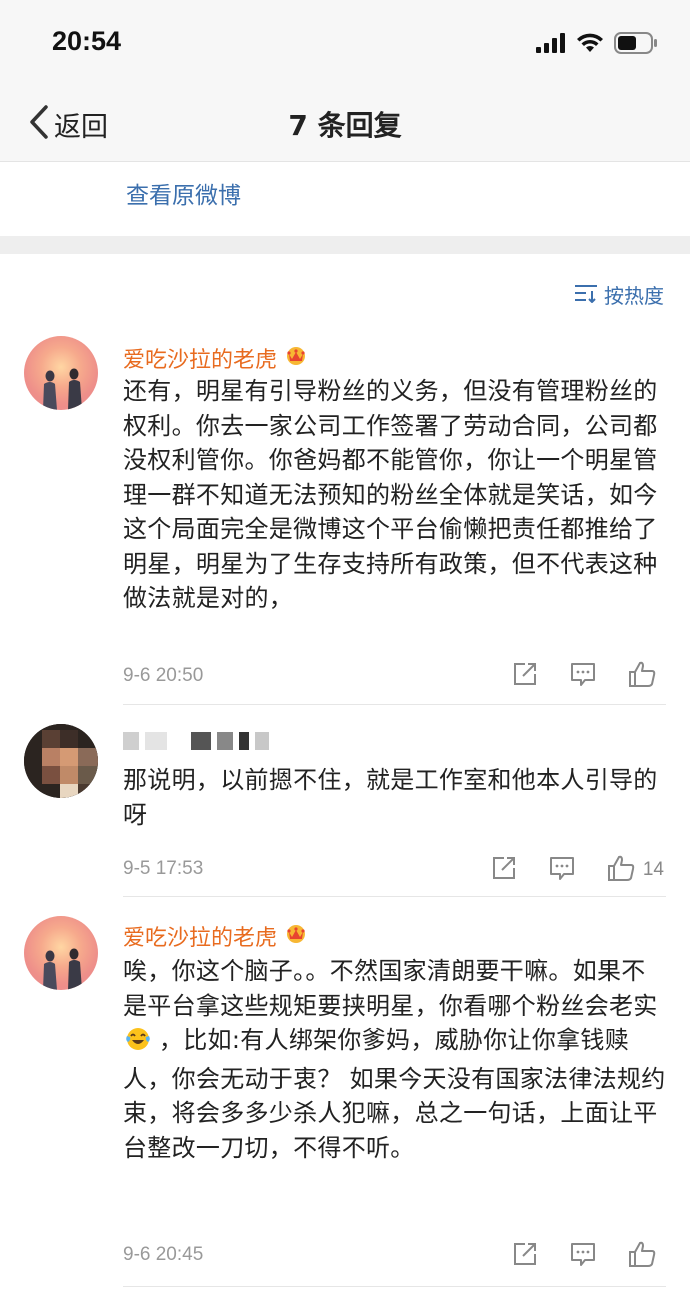 This screenshot has width=690, height=1293. What do you see at coordinates (345, 245) in the screenshot?
I see `section-divider` at bounding box center [345, 245].